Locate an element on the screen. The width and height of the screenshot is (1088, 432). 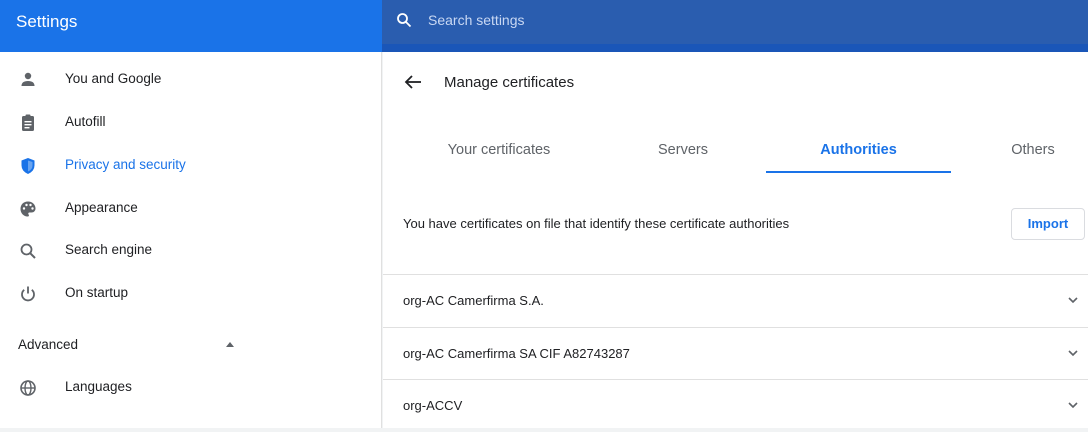
search-box: Search settings is located at coordinates (735, 22).